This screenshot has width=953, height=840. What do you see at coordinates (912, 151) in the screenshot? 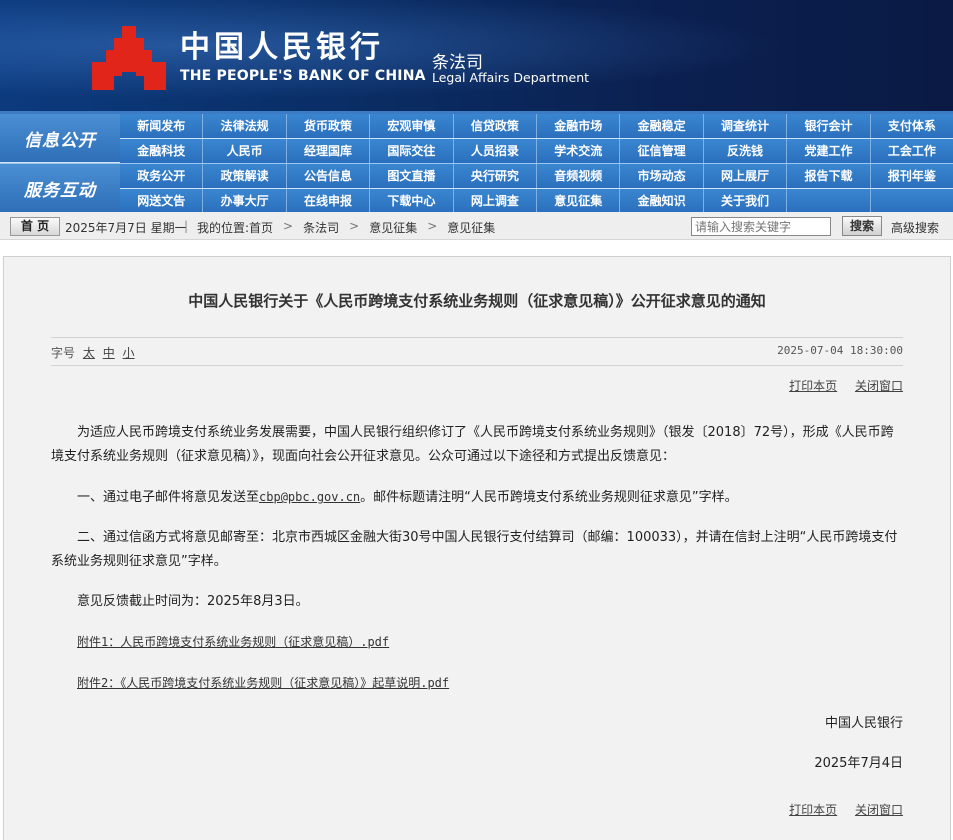
I see `nav-item: 工会工作` at bounding box center [912, 151].